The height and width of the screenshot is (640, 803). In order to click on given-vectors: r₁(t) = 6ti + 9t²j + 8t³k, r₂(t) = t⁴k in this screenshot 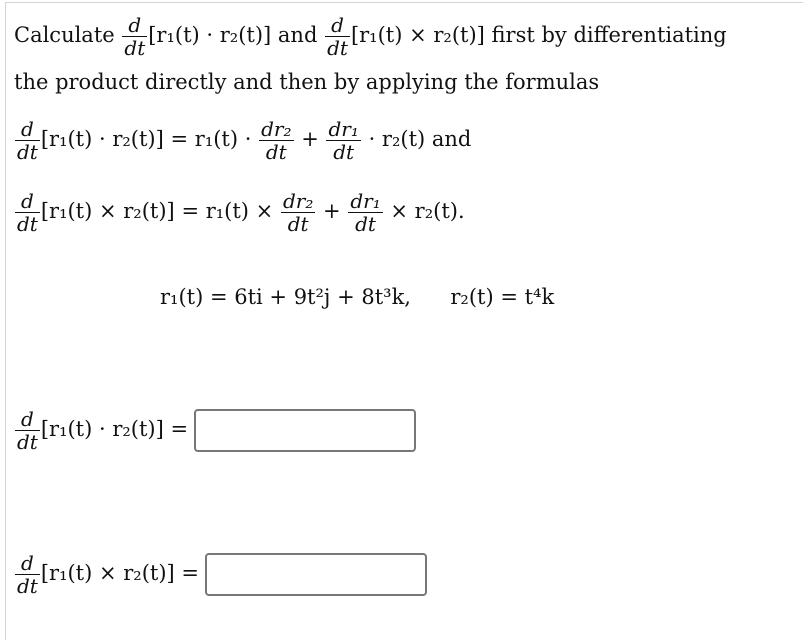, I will do `click(357, 297)`.